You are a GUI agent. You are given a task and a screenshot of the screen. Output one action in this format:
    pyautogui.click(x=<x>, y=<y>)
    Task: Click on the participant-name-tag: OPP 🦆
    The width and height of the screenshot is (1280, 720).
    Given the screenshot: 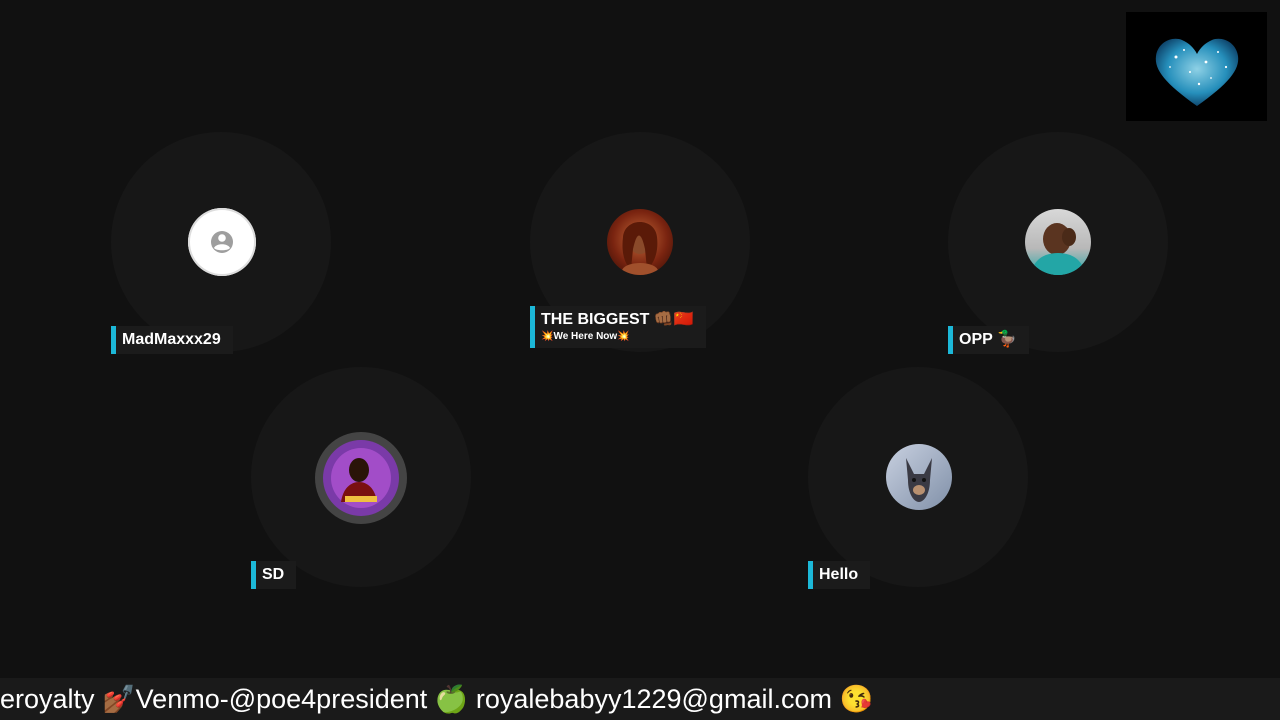 What is the action you would take?
    pyautogui.click(x=988, y=340)
    